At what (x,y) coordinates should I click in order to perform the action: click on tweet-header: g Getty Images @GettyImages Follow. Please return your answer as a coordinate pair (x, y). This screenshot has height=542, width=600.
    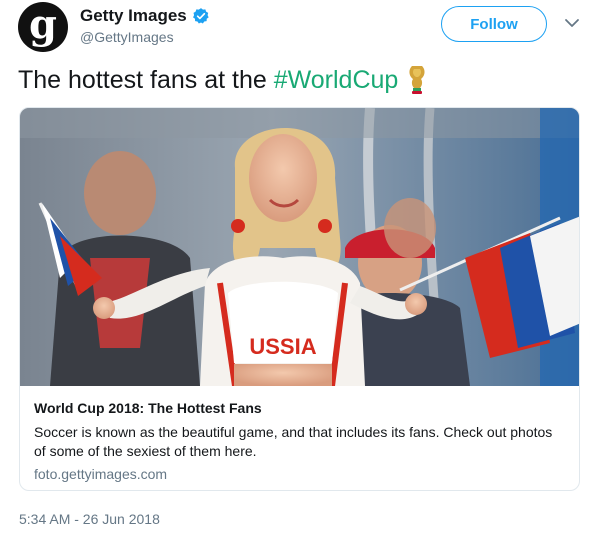
    Looking at the image, I should click on (300, 30).